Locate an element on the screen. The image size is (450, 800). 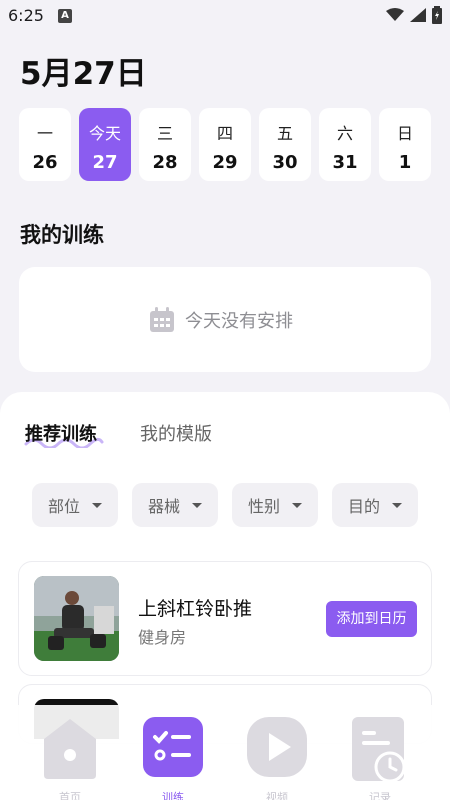
empty-state-text: 今天没有安排 is located at coordinates (239, 321).